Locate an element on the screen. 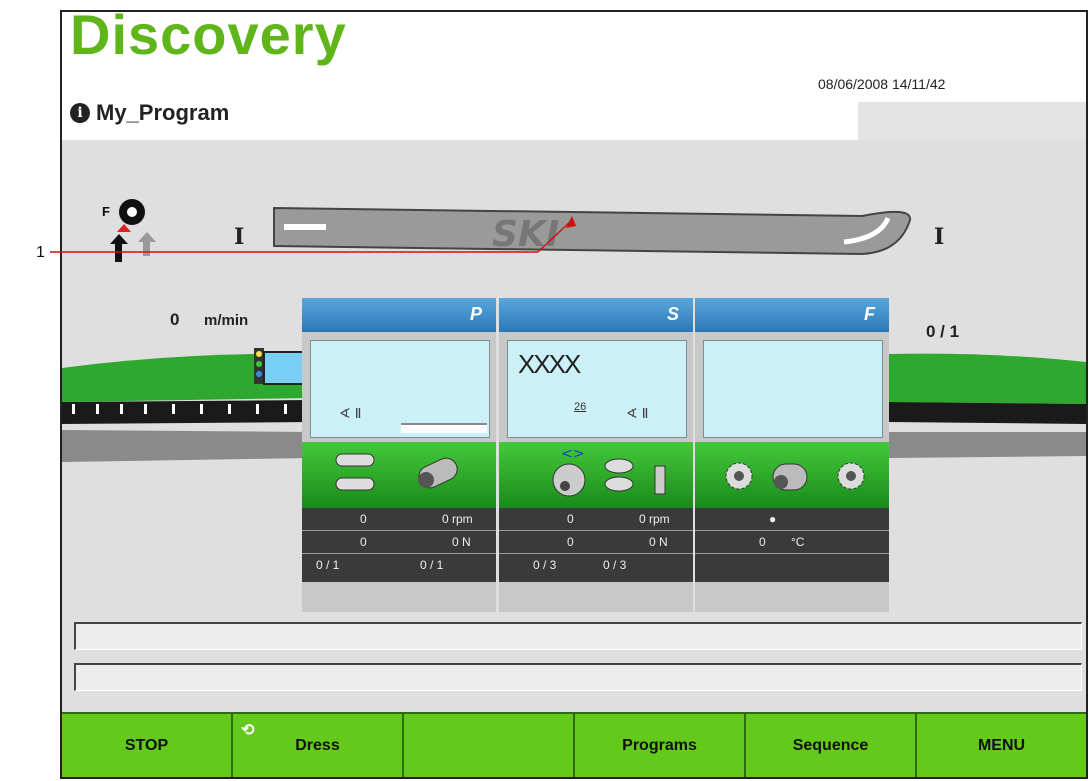  dress-button: ⟲ Dress is located at coordinates (318, 744).